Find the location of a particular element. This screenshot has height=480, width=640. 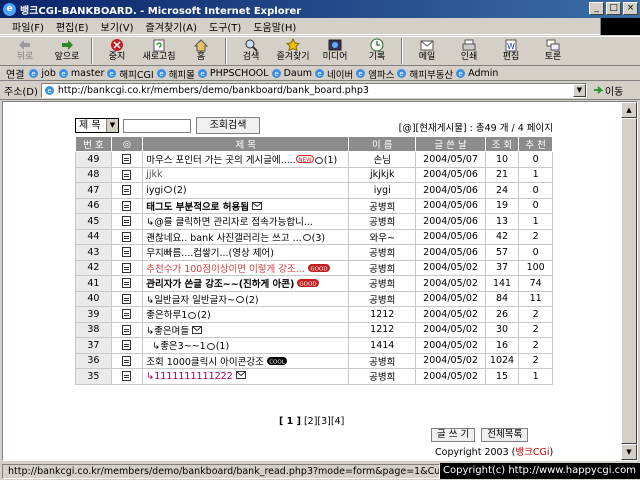

row-title-cell: ↳좋은3~~1 (1) is located at coordinates (246, 345).